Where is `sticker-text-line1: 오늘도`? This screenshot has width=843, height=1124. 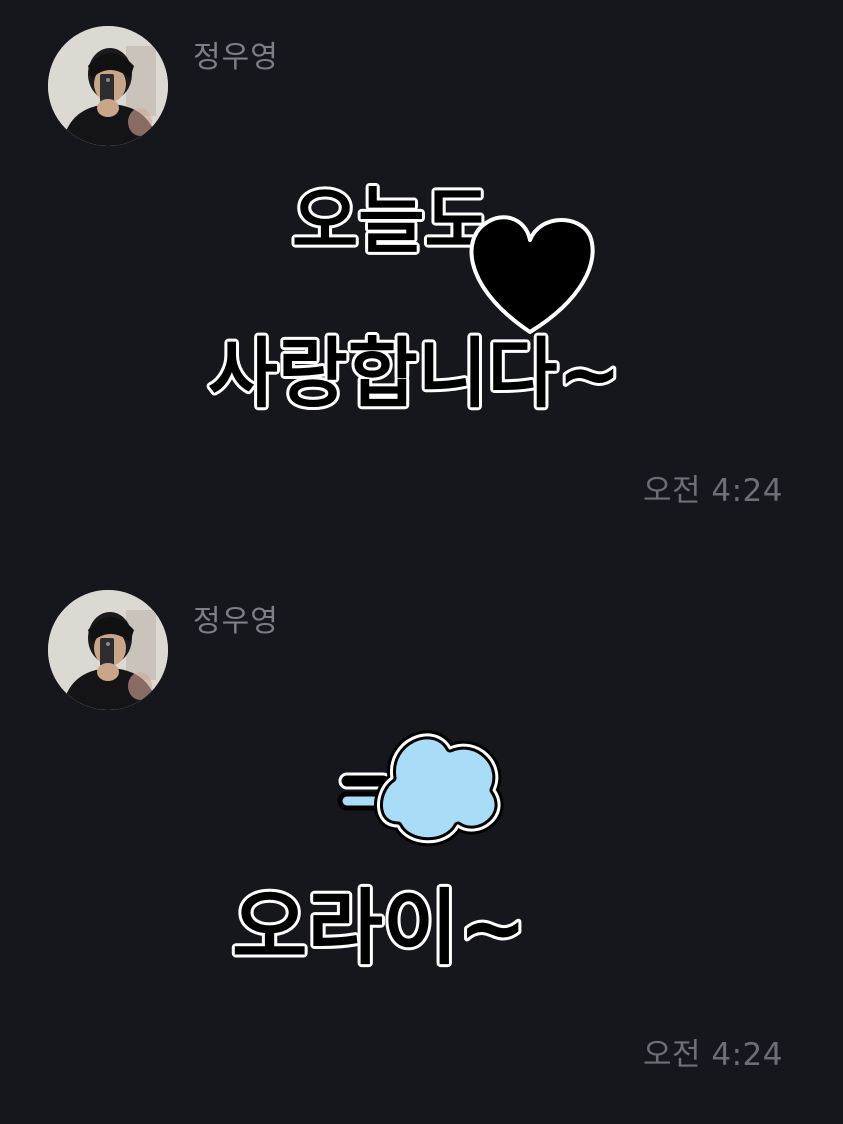 sticker-text-line1: 오늘도 is located at coordinates (391, 221).